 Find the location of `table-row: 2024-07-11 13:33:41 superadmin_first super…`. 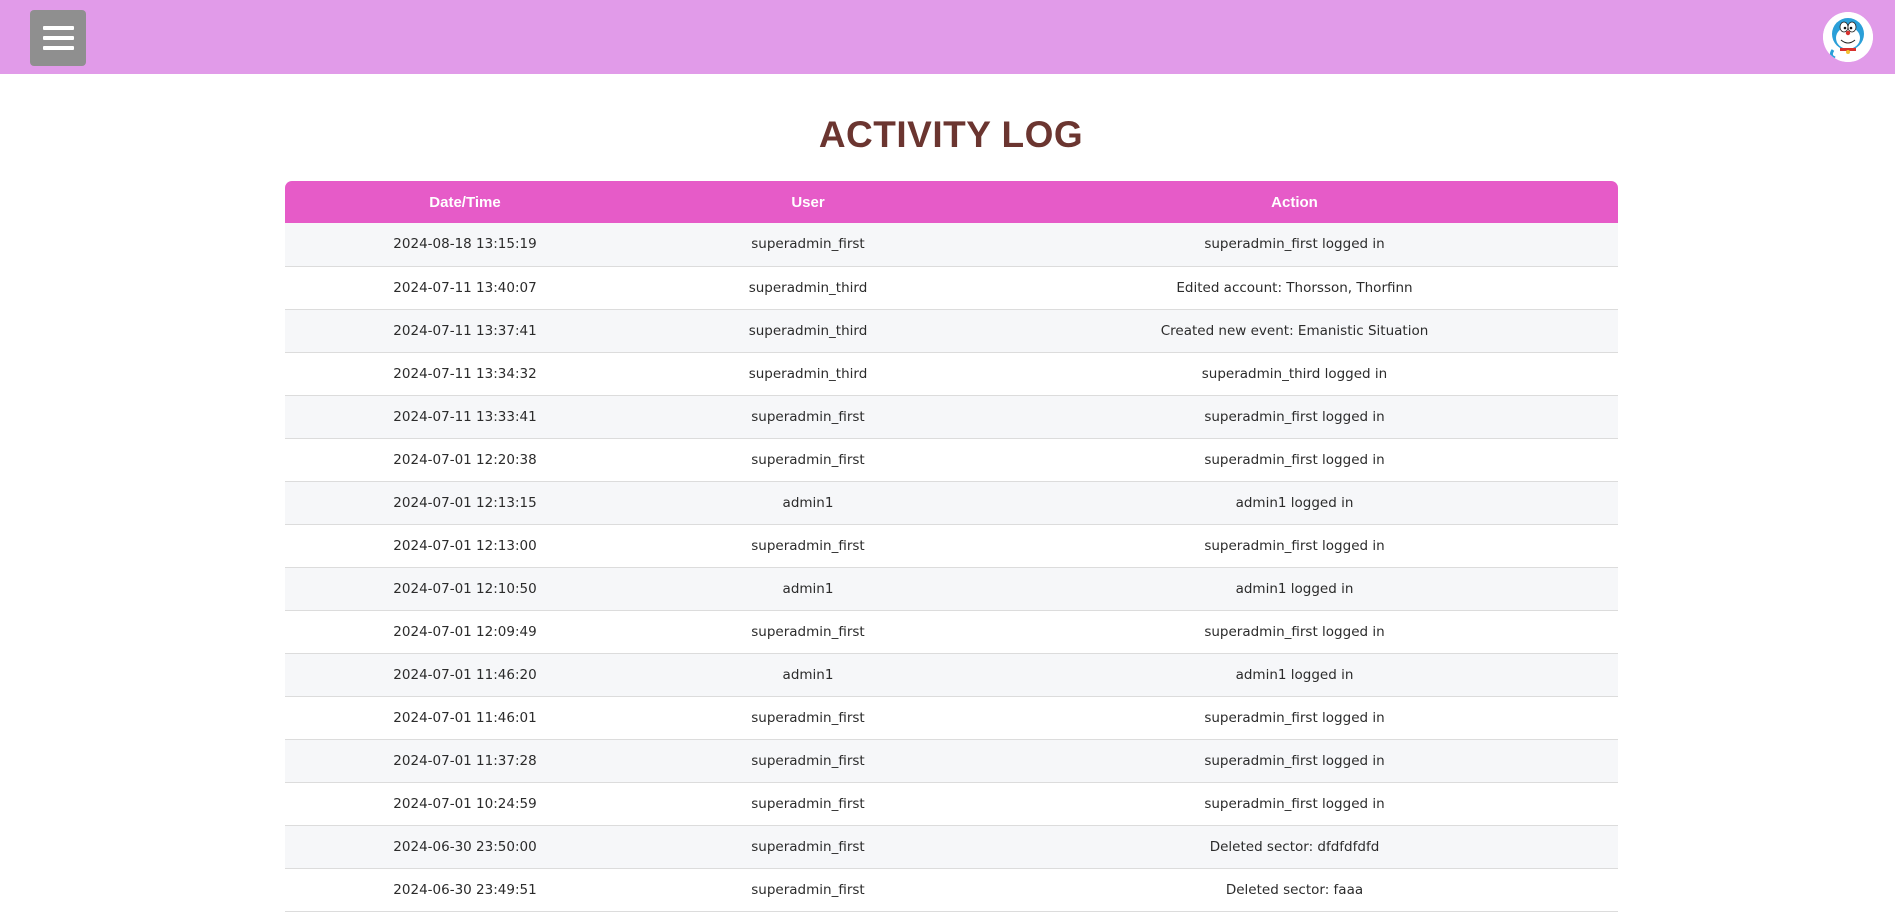

table-row: 2024-07-11 13:33:41 superadmin_first super… is located at coordinates (951, 417).